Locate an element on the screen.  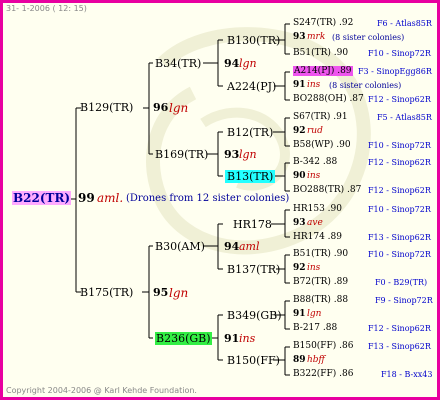
gen4-note-2: (8 sister colonies) is located at coordinates (365, 85).